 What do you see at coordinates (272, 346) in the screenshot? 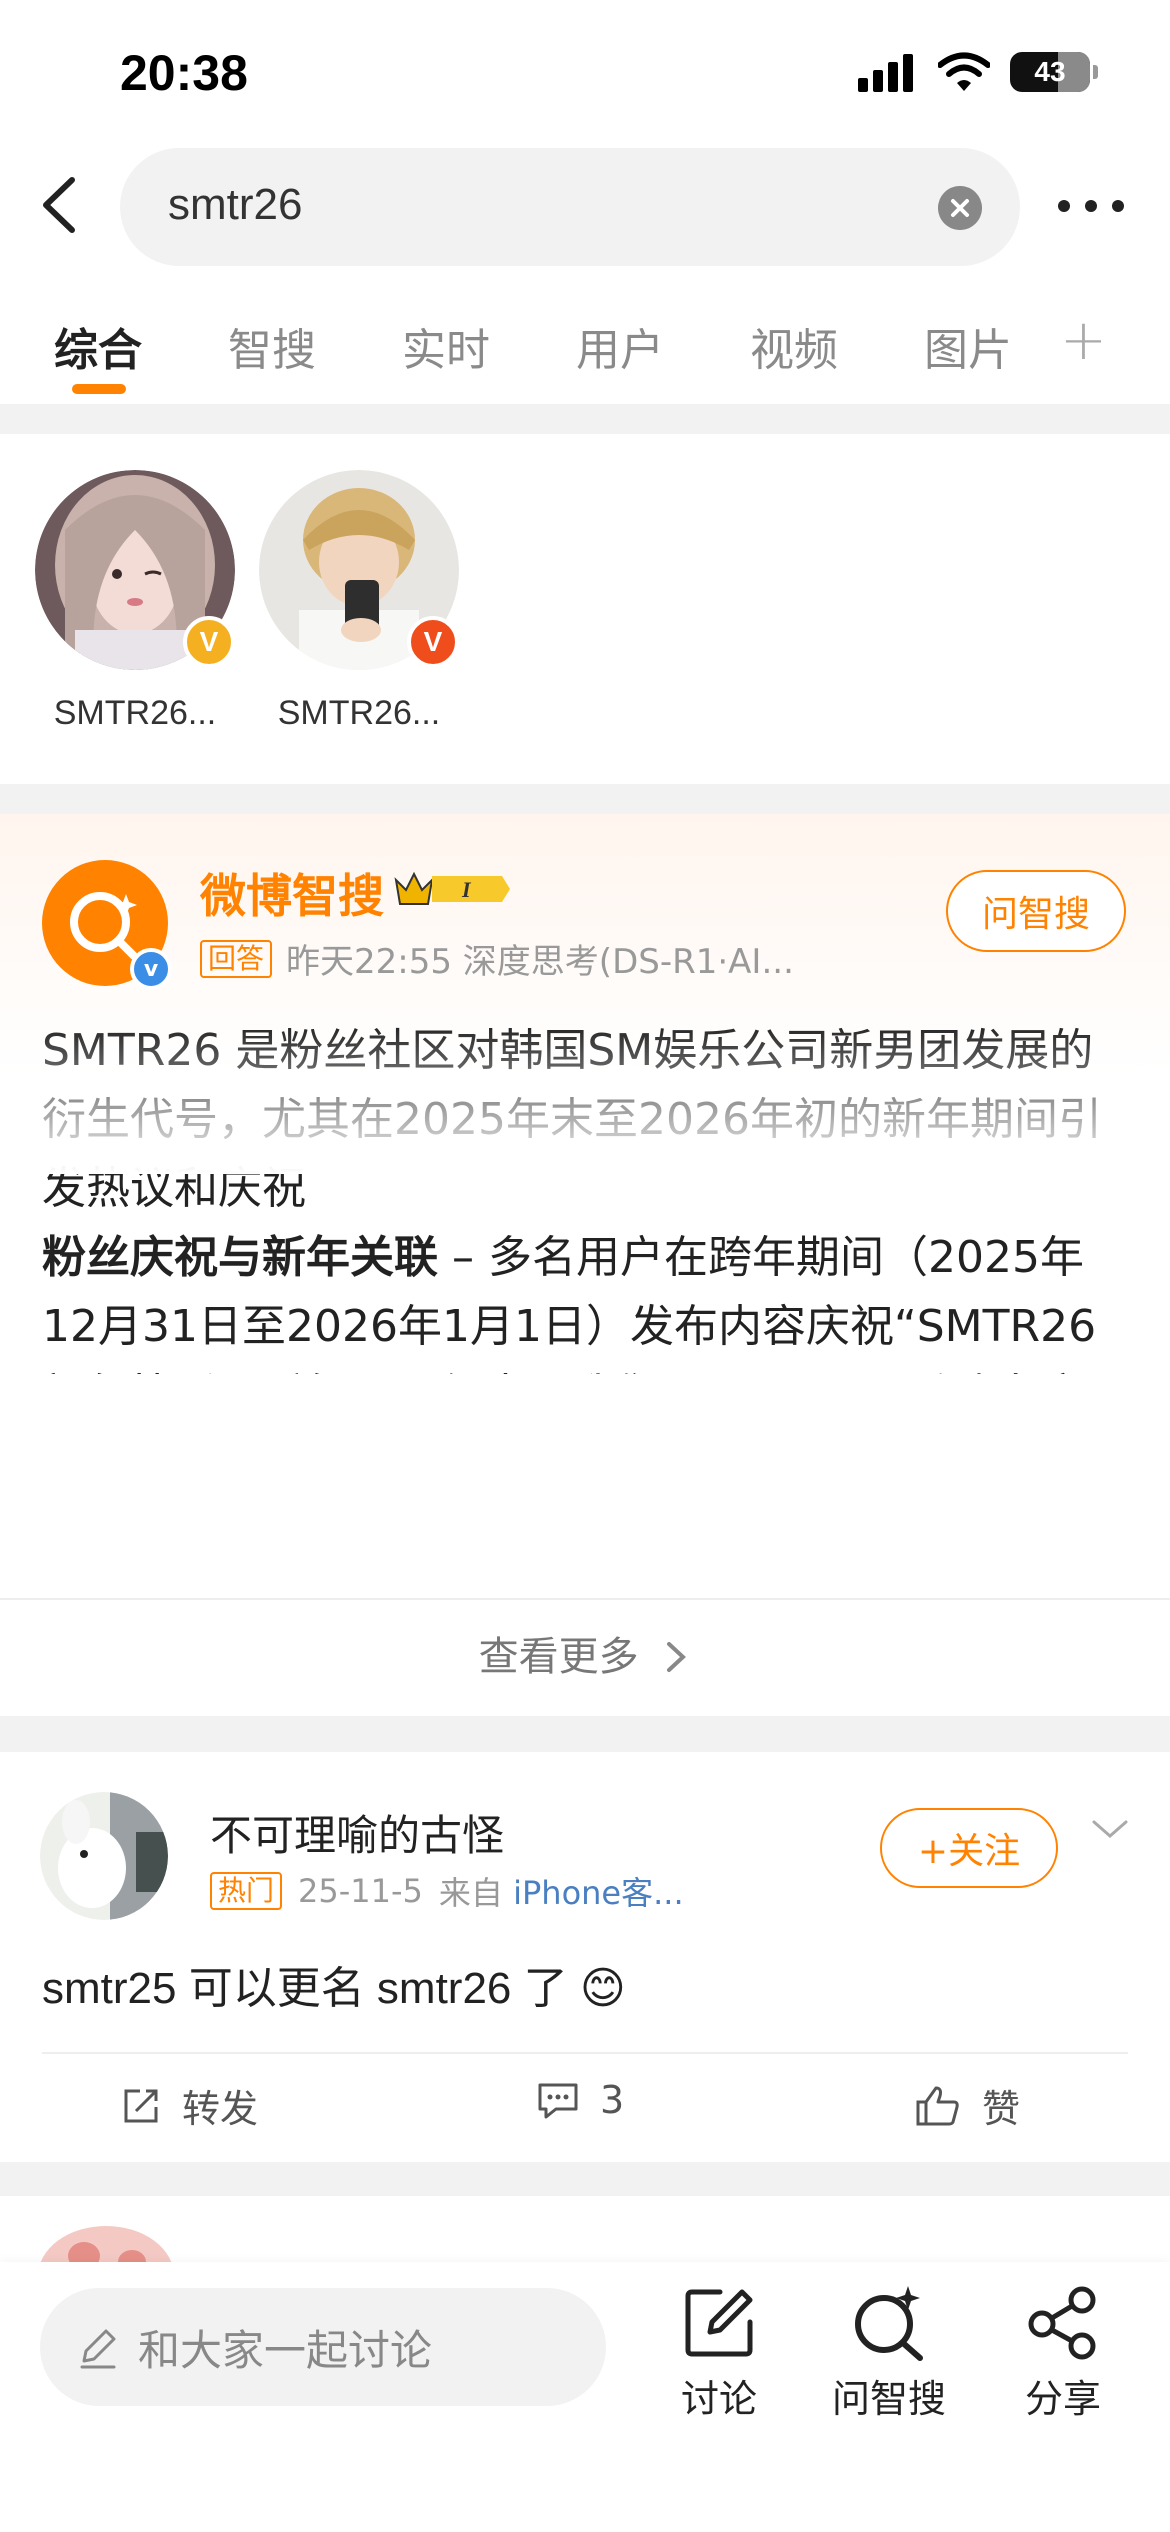
I see `tab-smart-search: 智搜` at bounding box center [272, 346].